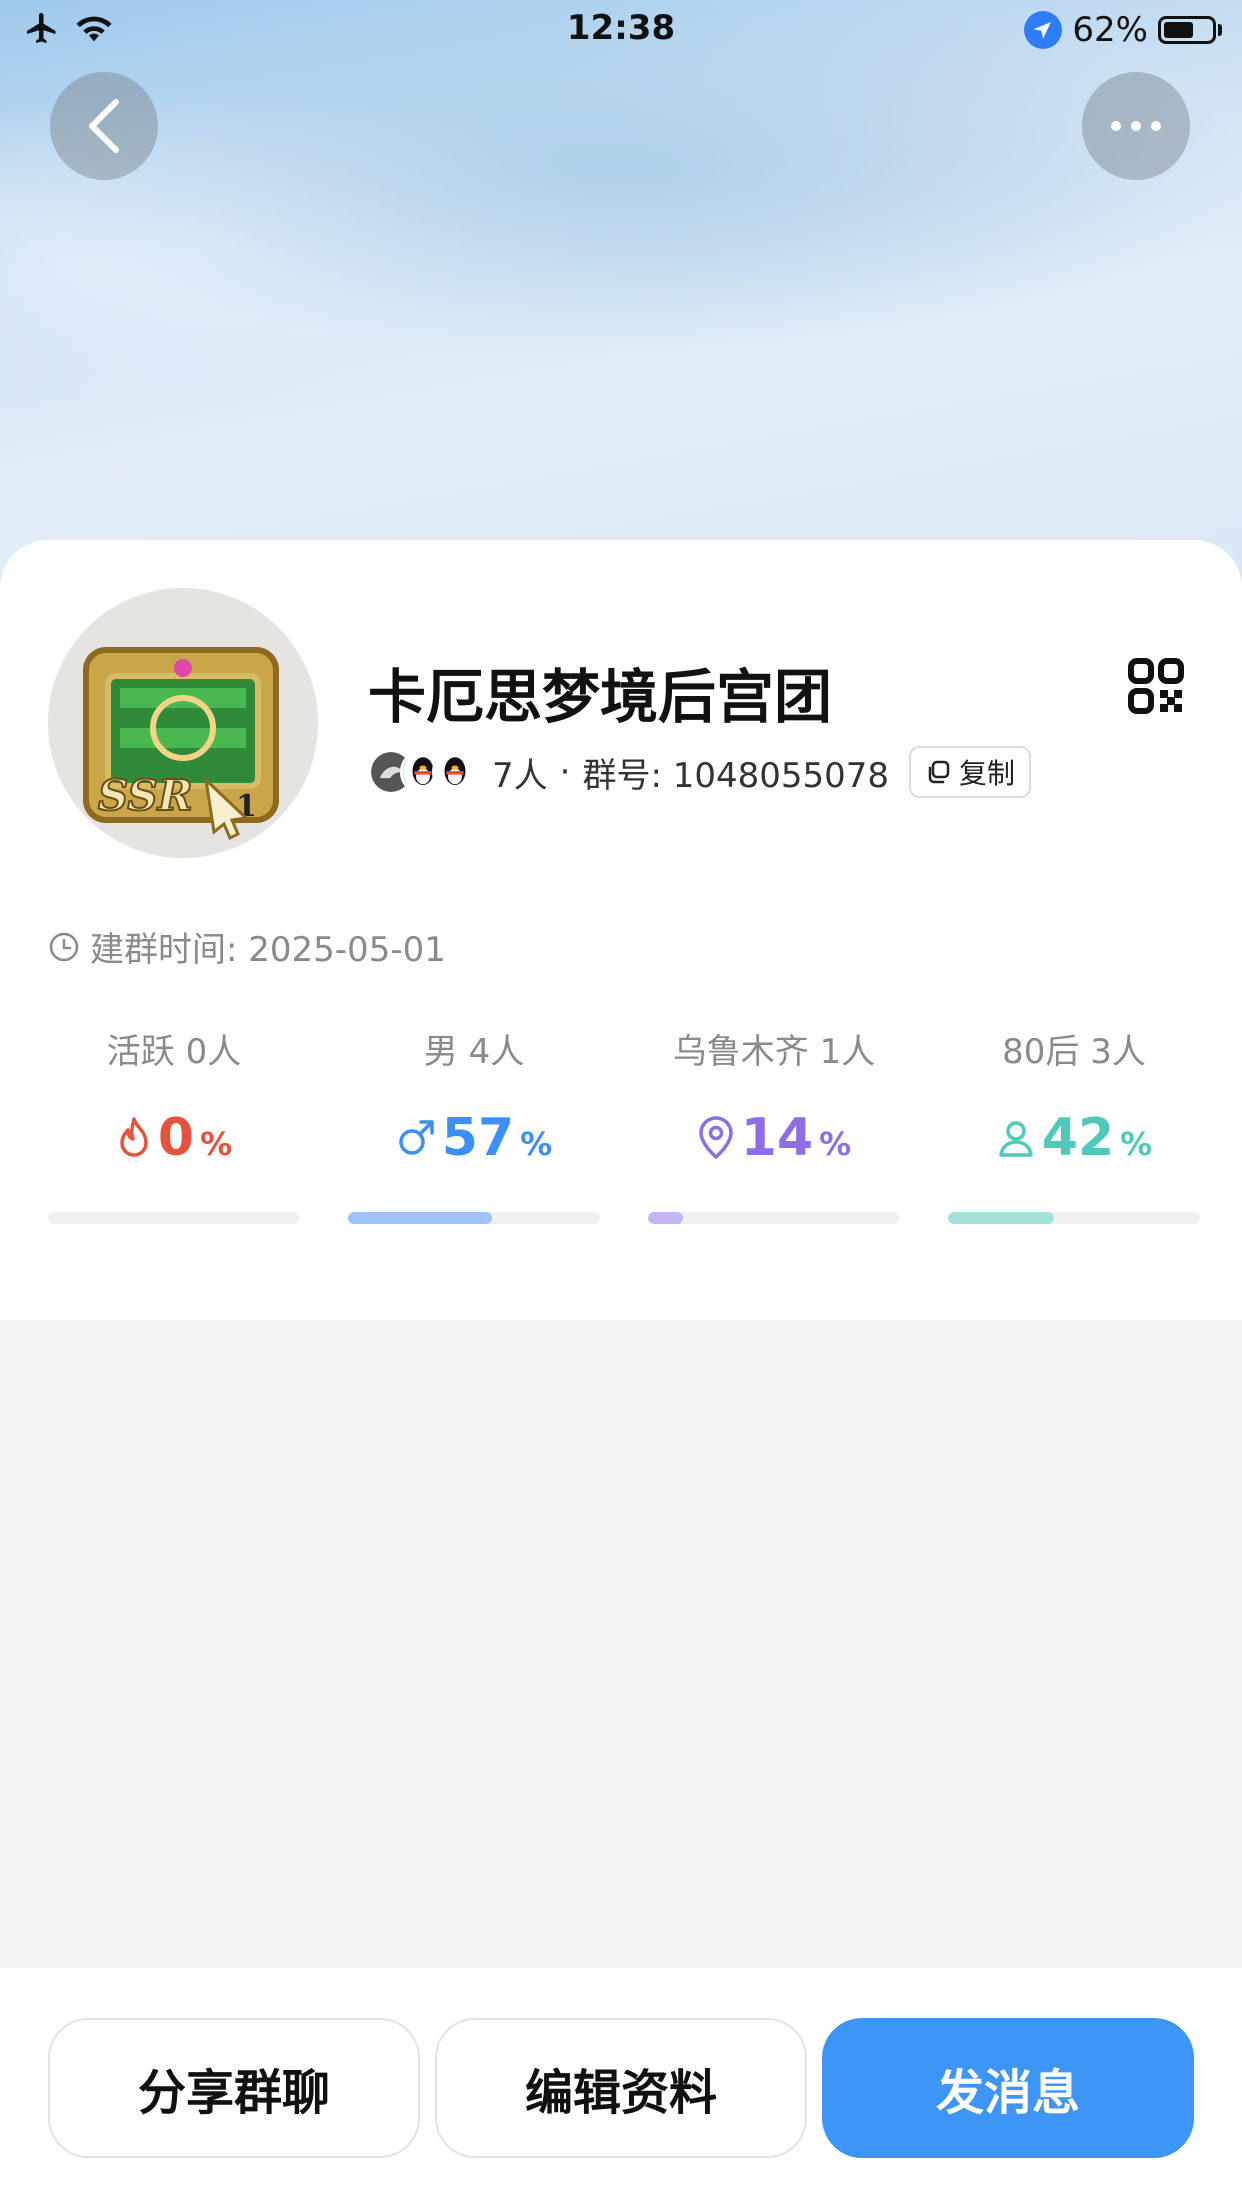 The height and width of the screenshot is (2208, 1242). I want to click on more-button, so click(1136, 126).